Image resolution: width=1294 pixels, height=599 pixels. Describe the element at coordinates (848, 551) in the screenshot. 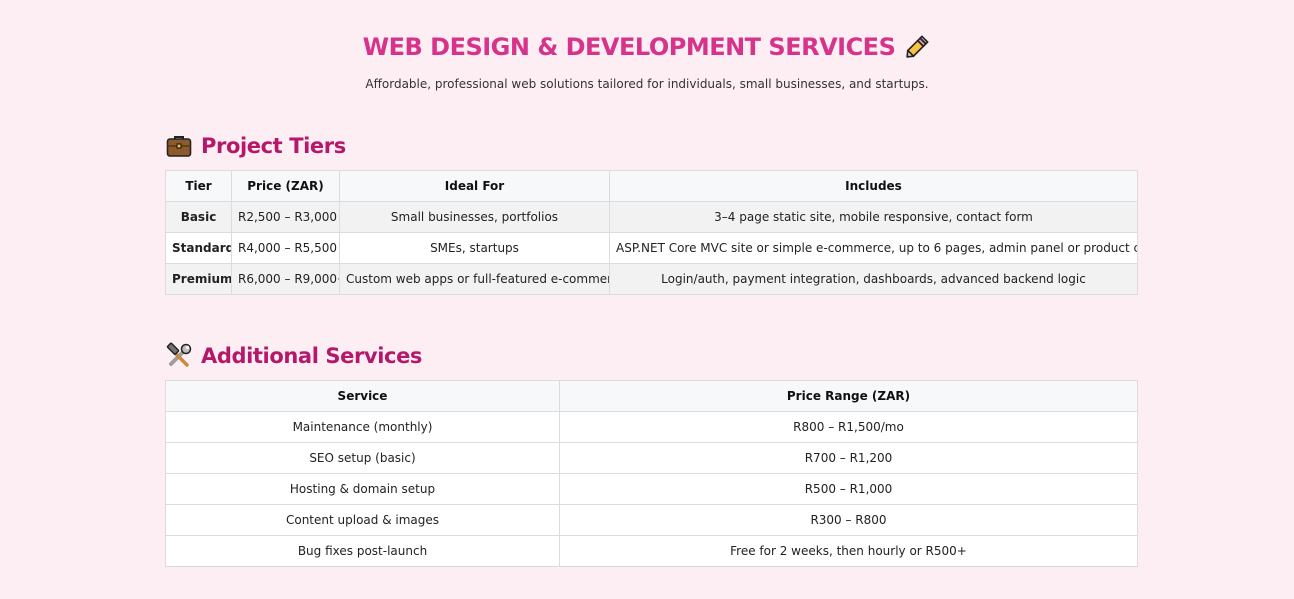

I see `price-range-cell: Free for 2 weeks, then hourly or R500+` at that location.